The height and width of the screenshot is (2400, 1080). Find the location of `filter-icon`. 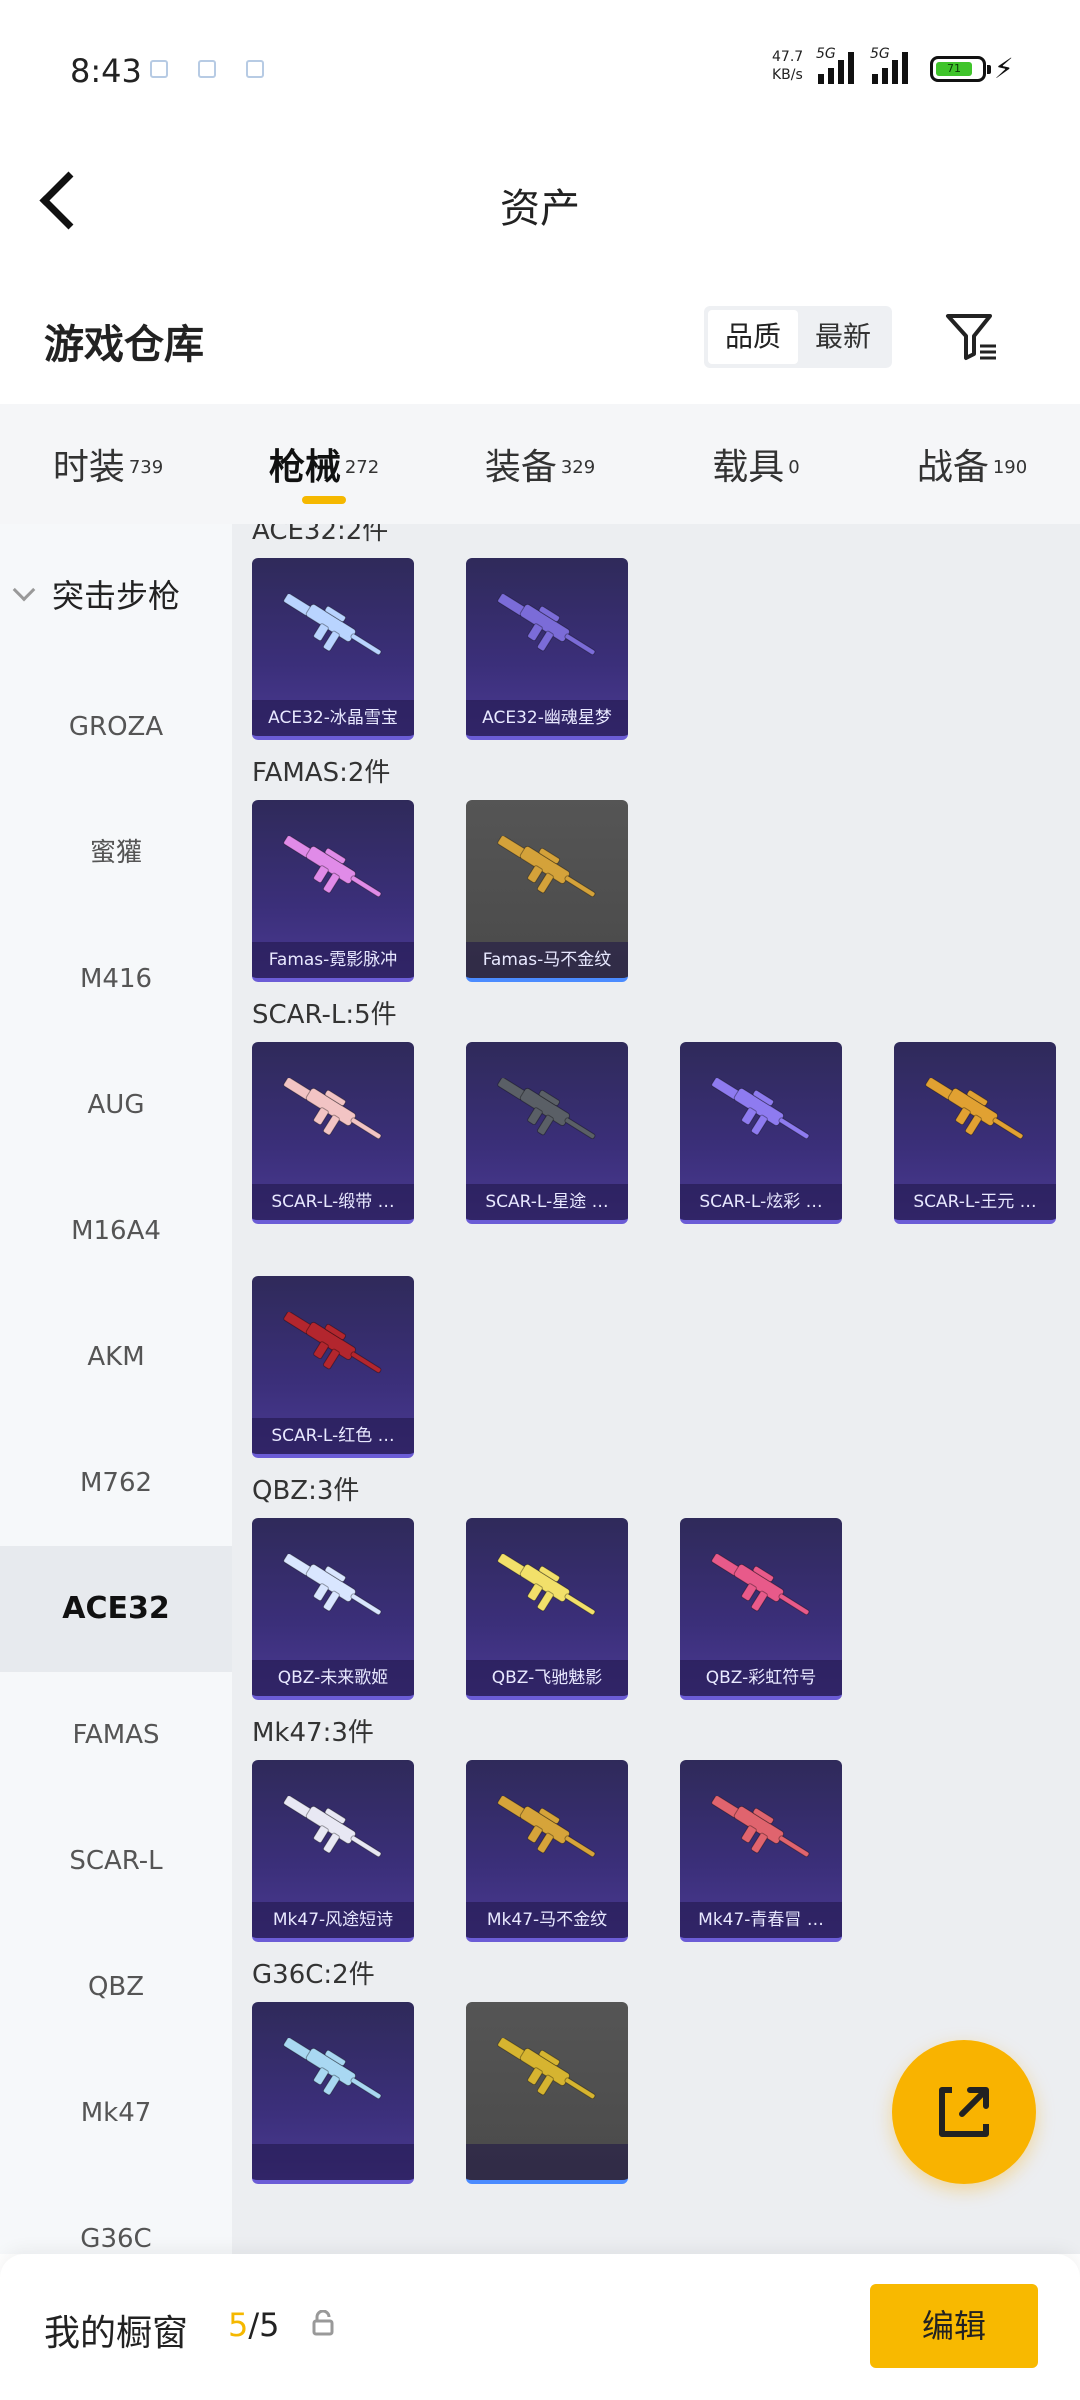

filter-icon is located at coordinates (972, 337).